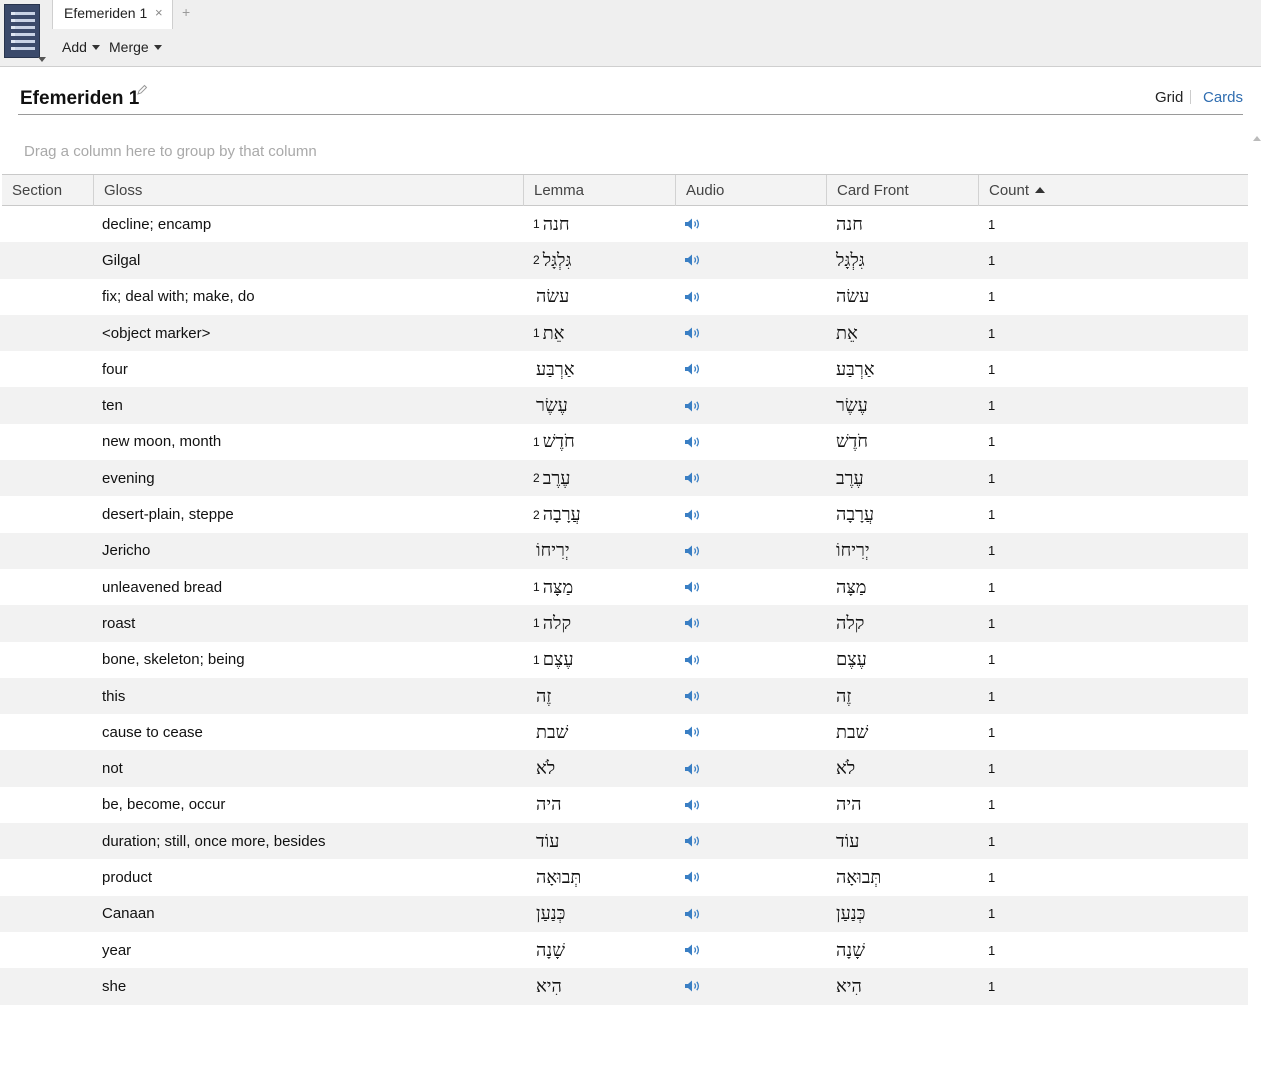  I want to click on table-row: Gilgal 2 גִּלְגָּל גִּלְגָּל 1, so click(624, 260).